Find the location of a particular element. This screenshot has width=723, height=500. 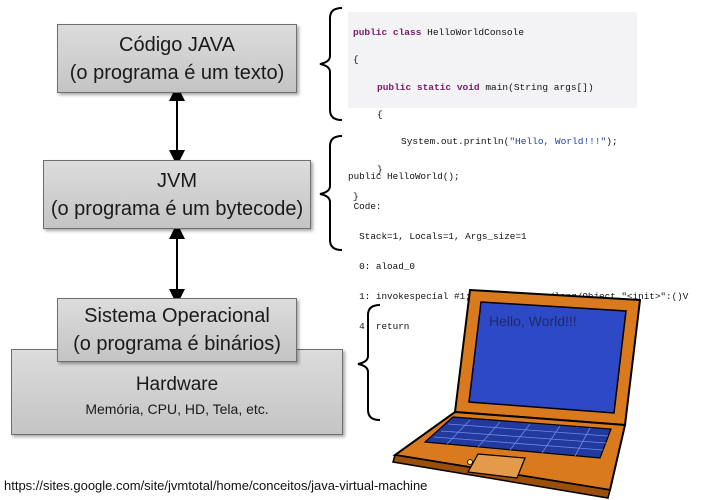

laptop-screen-text: Hello, World!!! is located at coordinates (533, 321).